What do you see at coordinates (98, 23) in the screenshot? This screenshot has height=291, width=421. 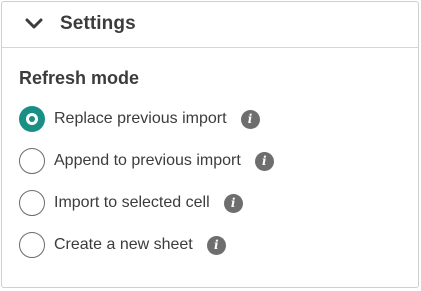 I see `settings-title: Settings` at bounding box center [98, 23].